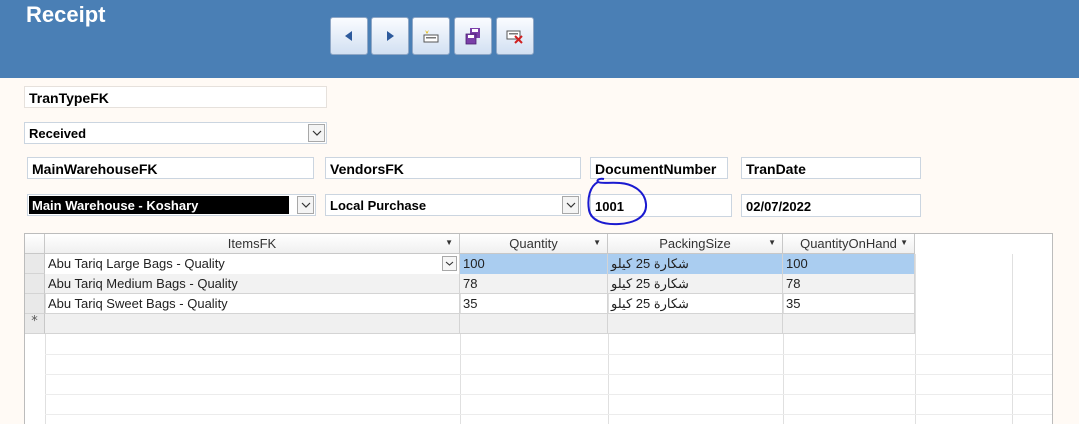 This screenshot has height=424, width=1079. I want to click on triangle-right-icon, so click(390, 36).